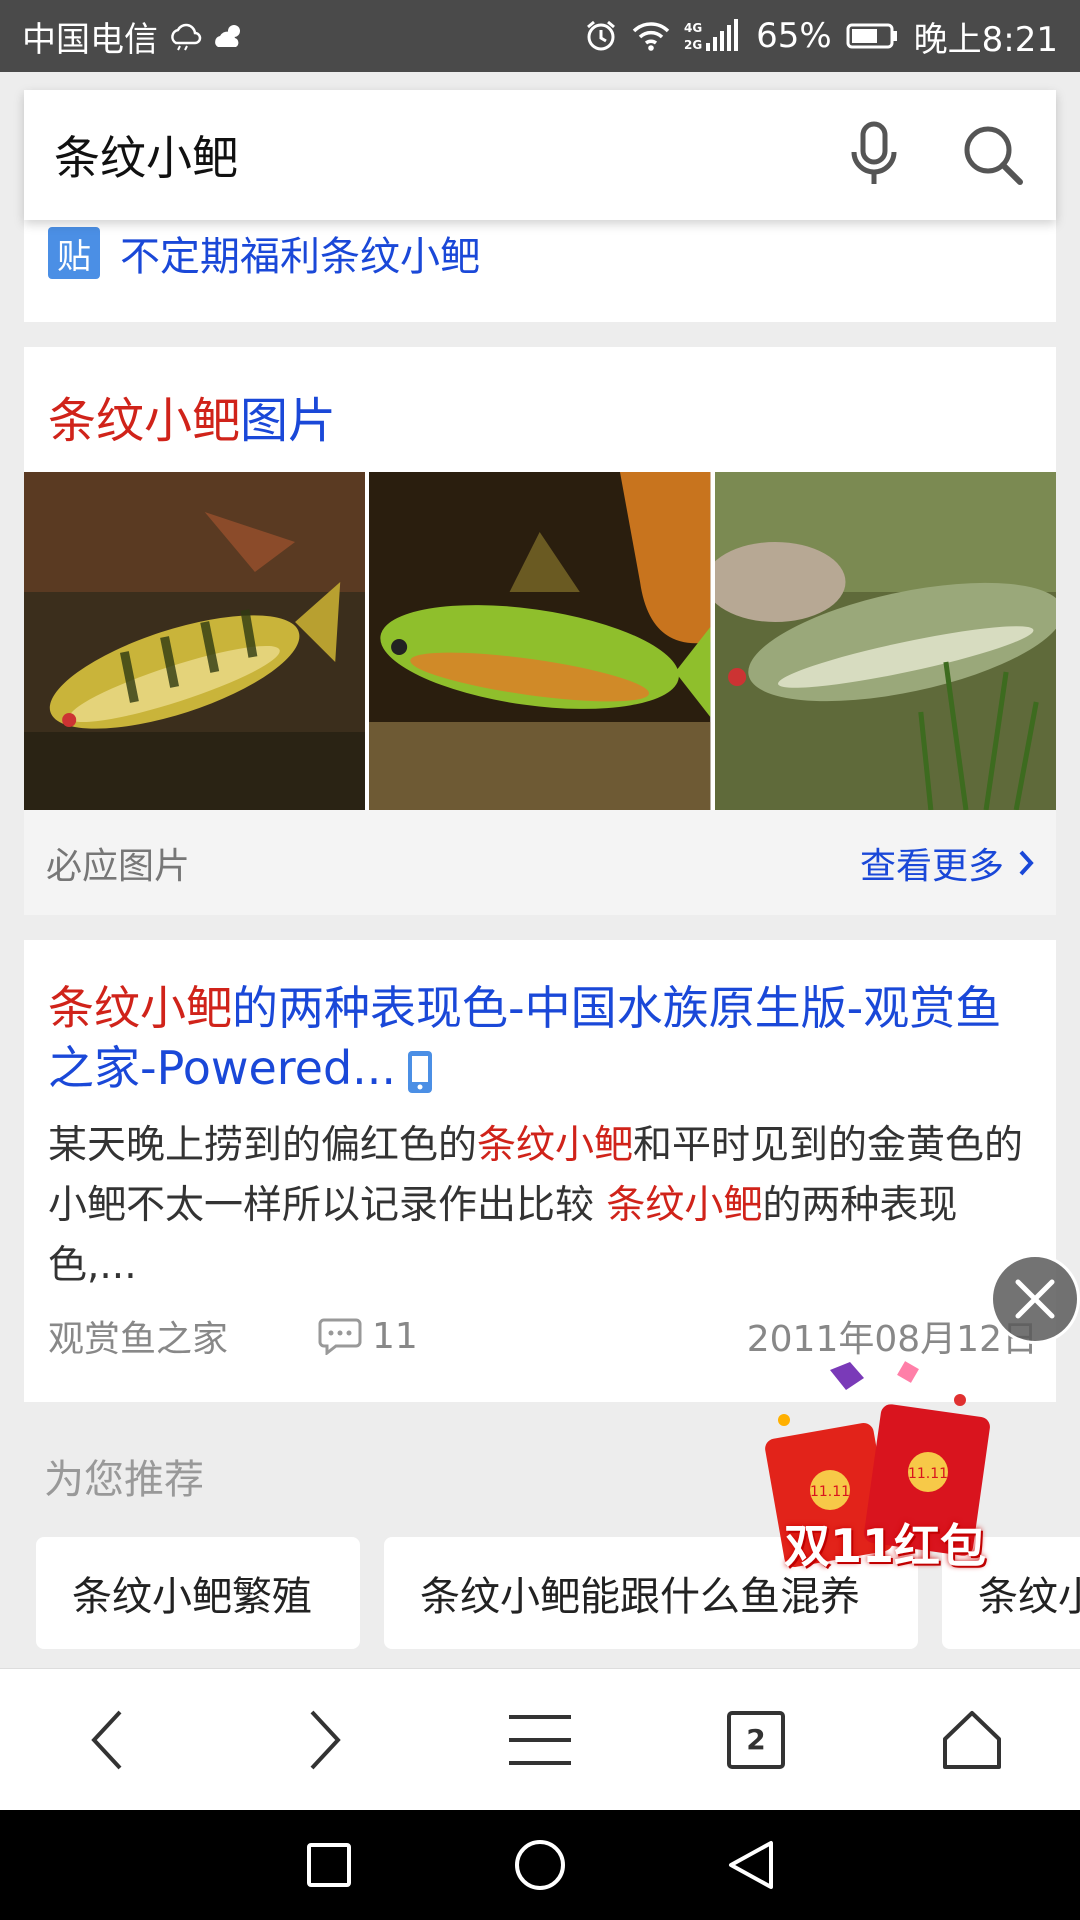  I want to click on mobile-page-icon, so click(420, 1071).